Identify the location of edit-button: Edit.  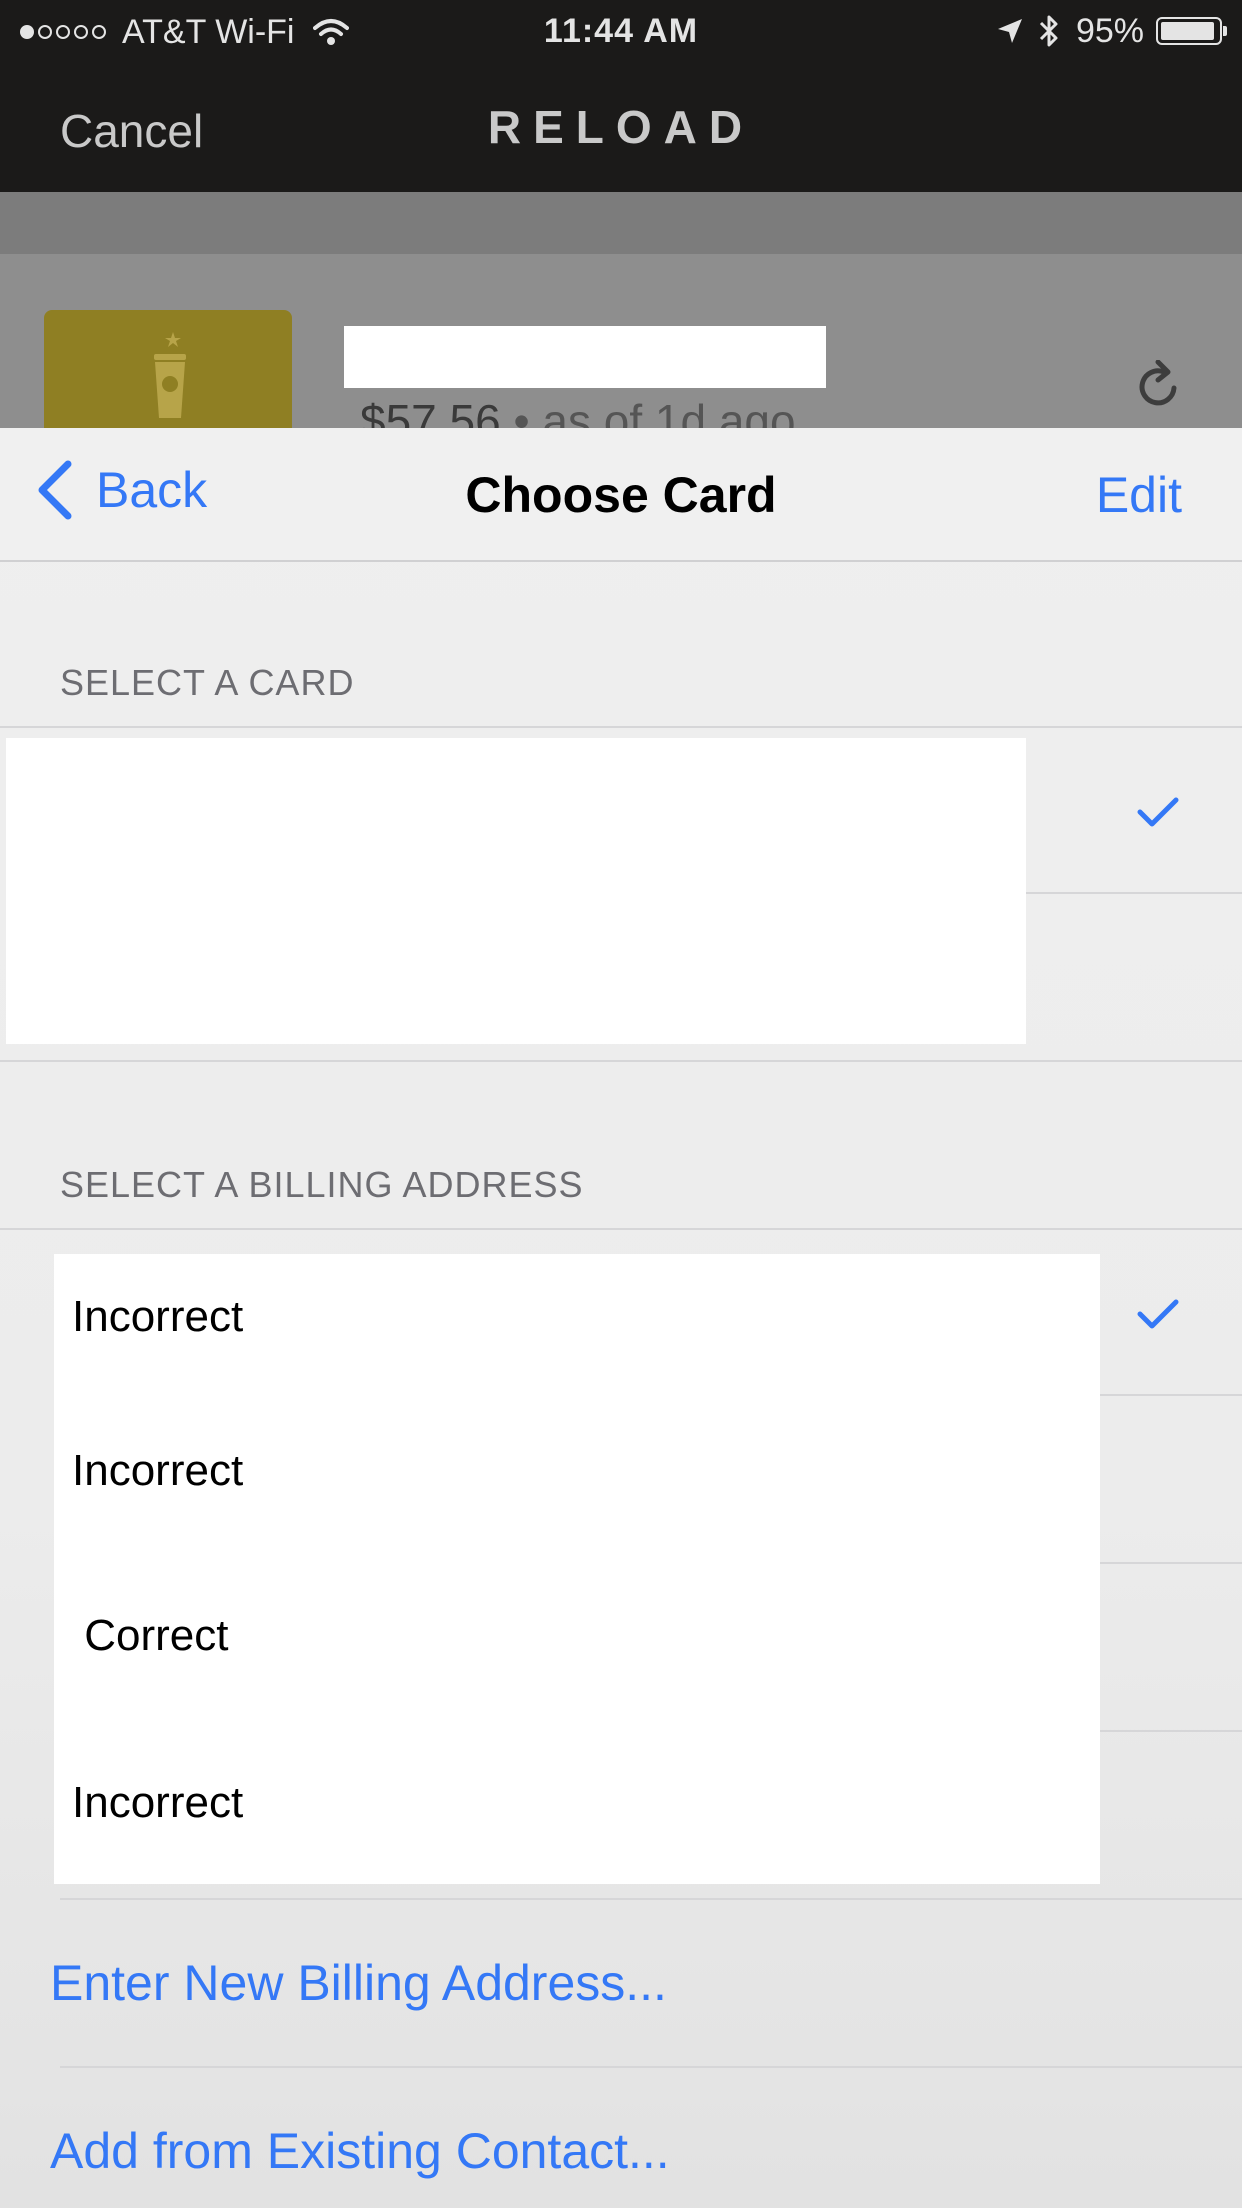
(1139, 495).